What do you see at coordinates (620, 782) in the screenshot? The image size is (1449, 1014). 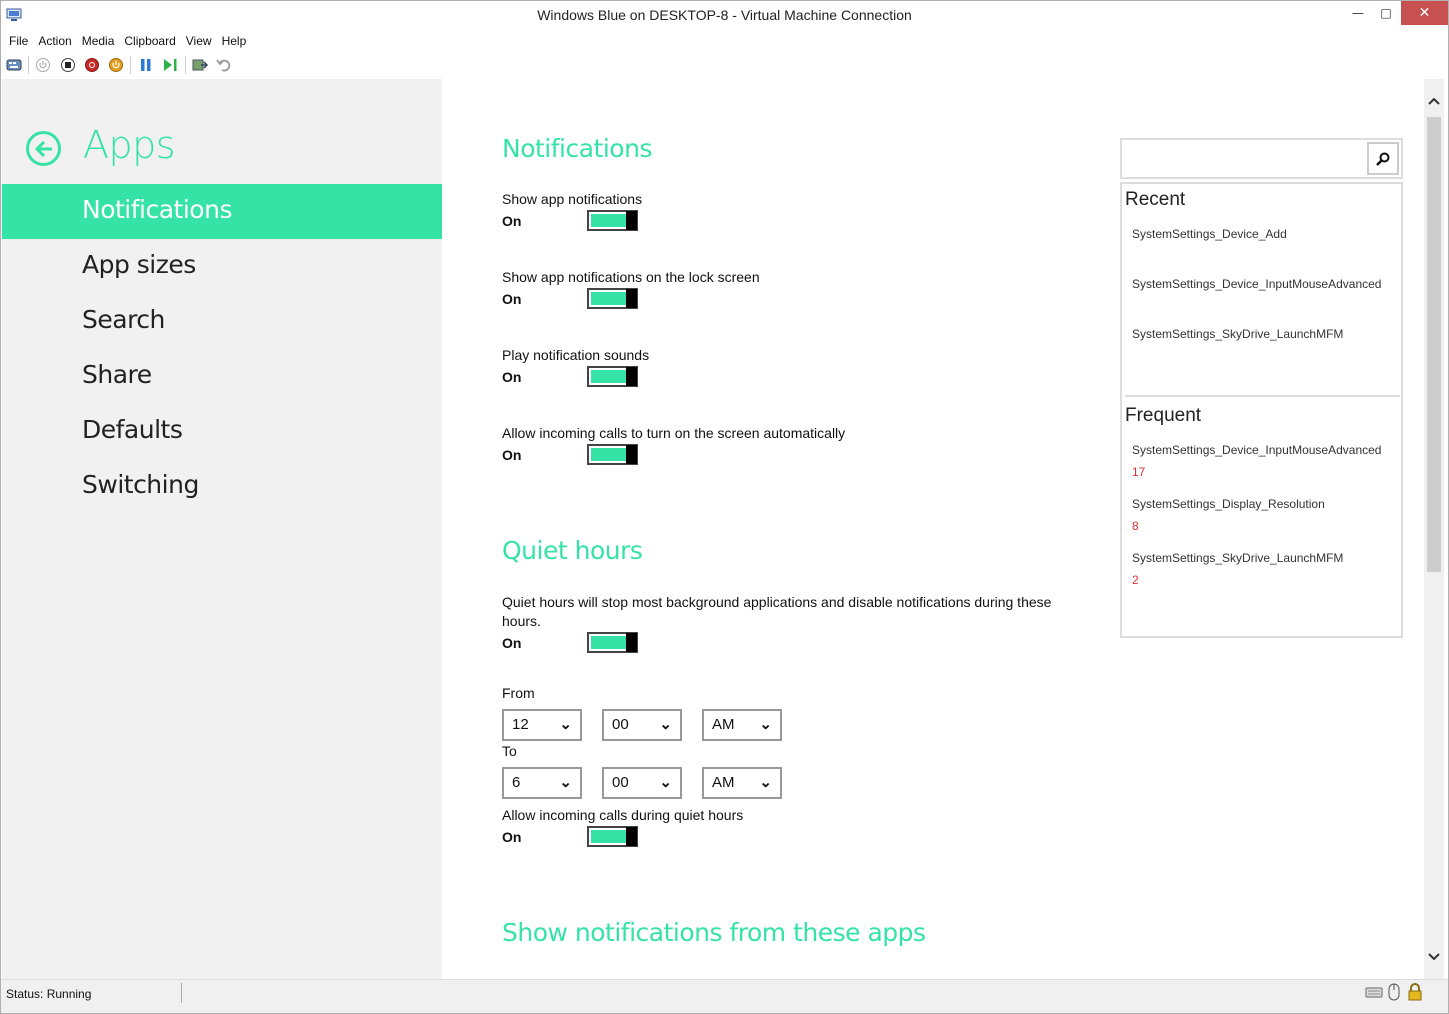 I see `to-minute-value: 00` at bounding box center [620, 782].